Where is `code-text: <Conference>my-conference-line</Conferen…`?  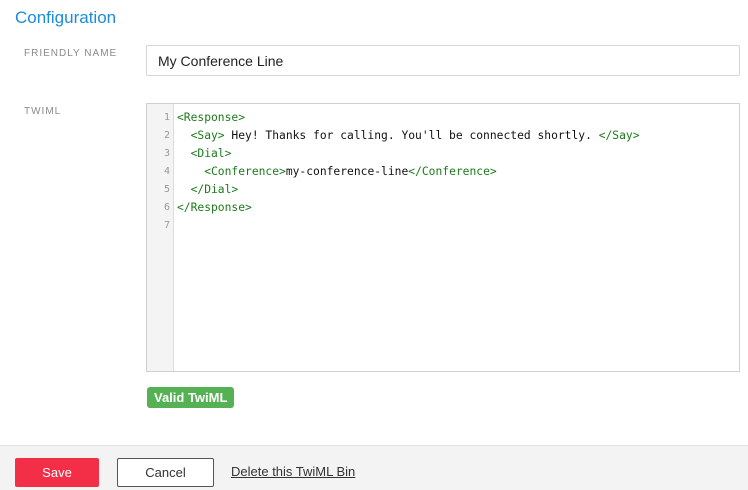
code-text: <Conference>my-conference-line</Conferen… is located at coordinates (337, 172).